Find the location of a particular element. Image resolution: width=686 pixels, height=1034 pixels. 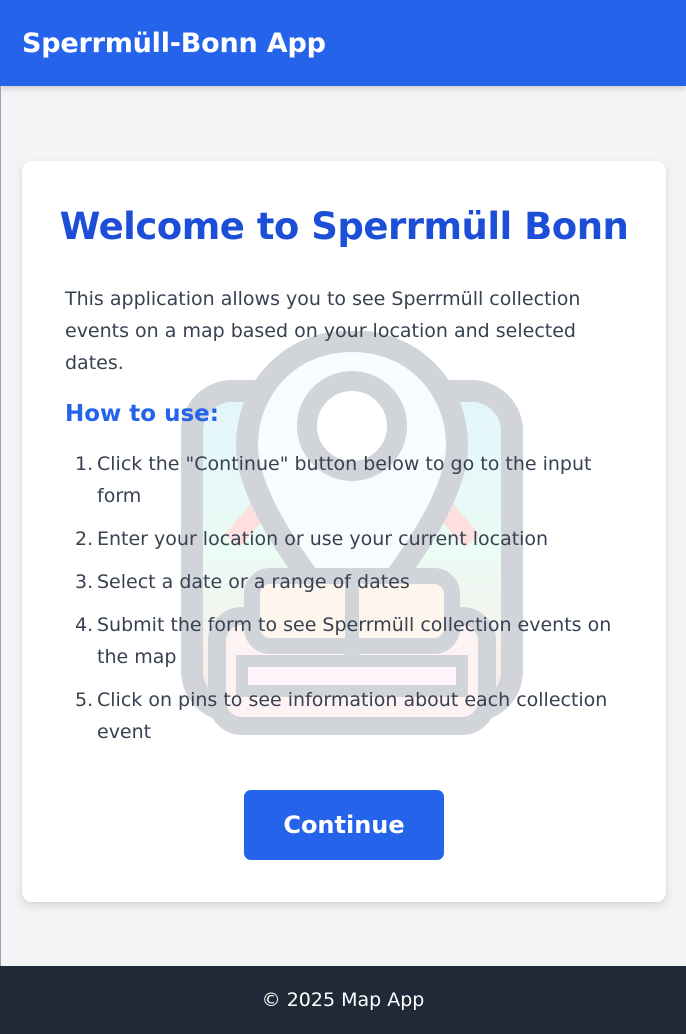

copyright-text: © 2025 Map App is located at coordinates (343, 1000).